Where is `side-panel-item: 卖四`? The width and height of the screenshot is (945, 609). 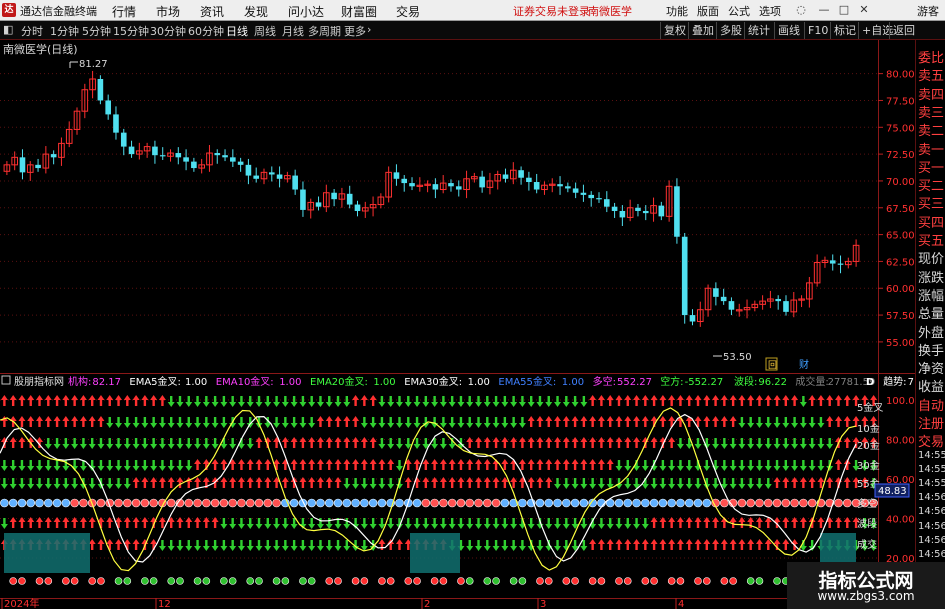
side-panel-item: 卖四 is located at coordinates (931, 93).